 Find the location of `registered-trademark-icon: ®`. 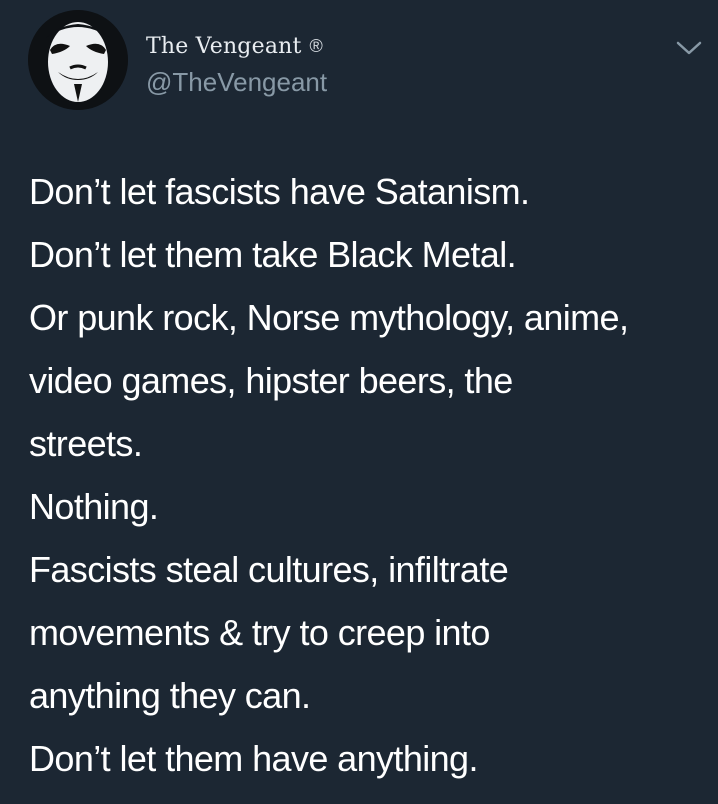

registered-trademark-icon: ® is located at coordinates (316, 46).